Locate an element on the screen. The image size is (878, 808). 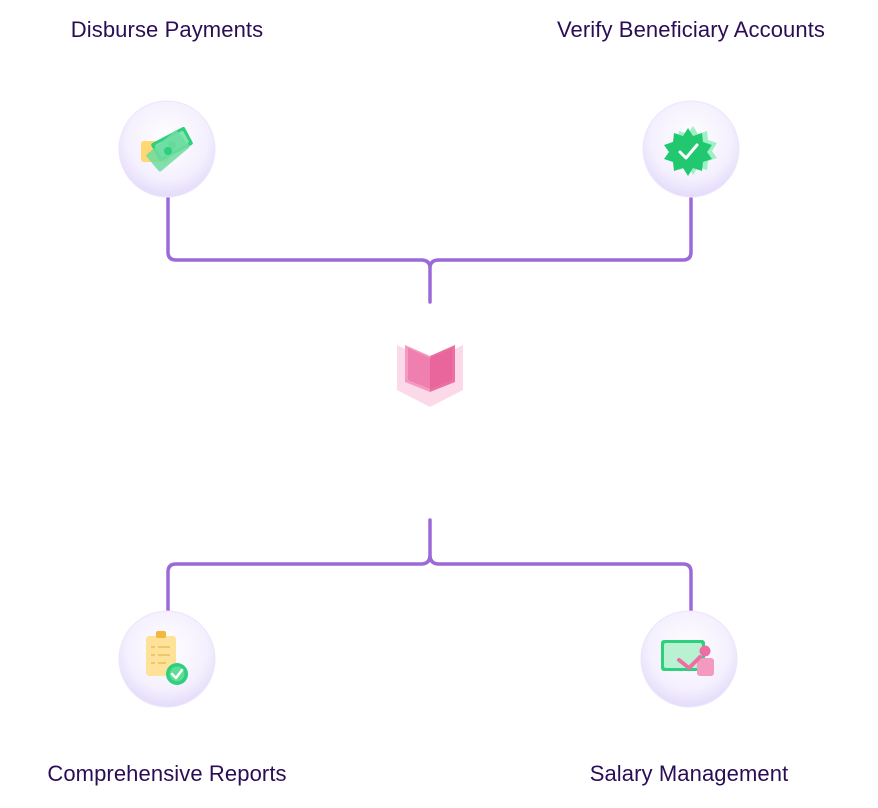
connector-top is located at coordinates (429, 250).